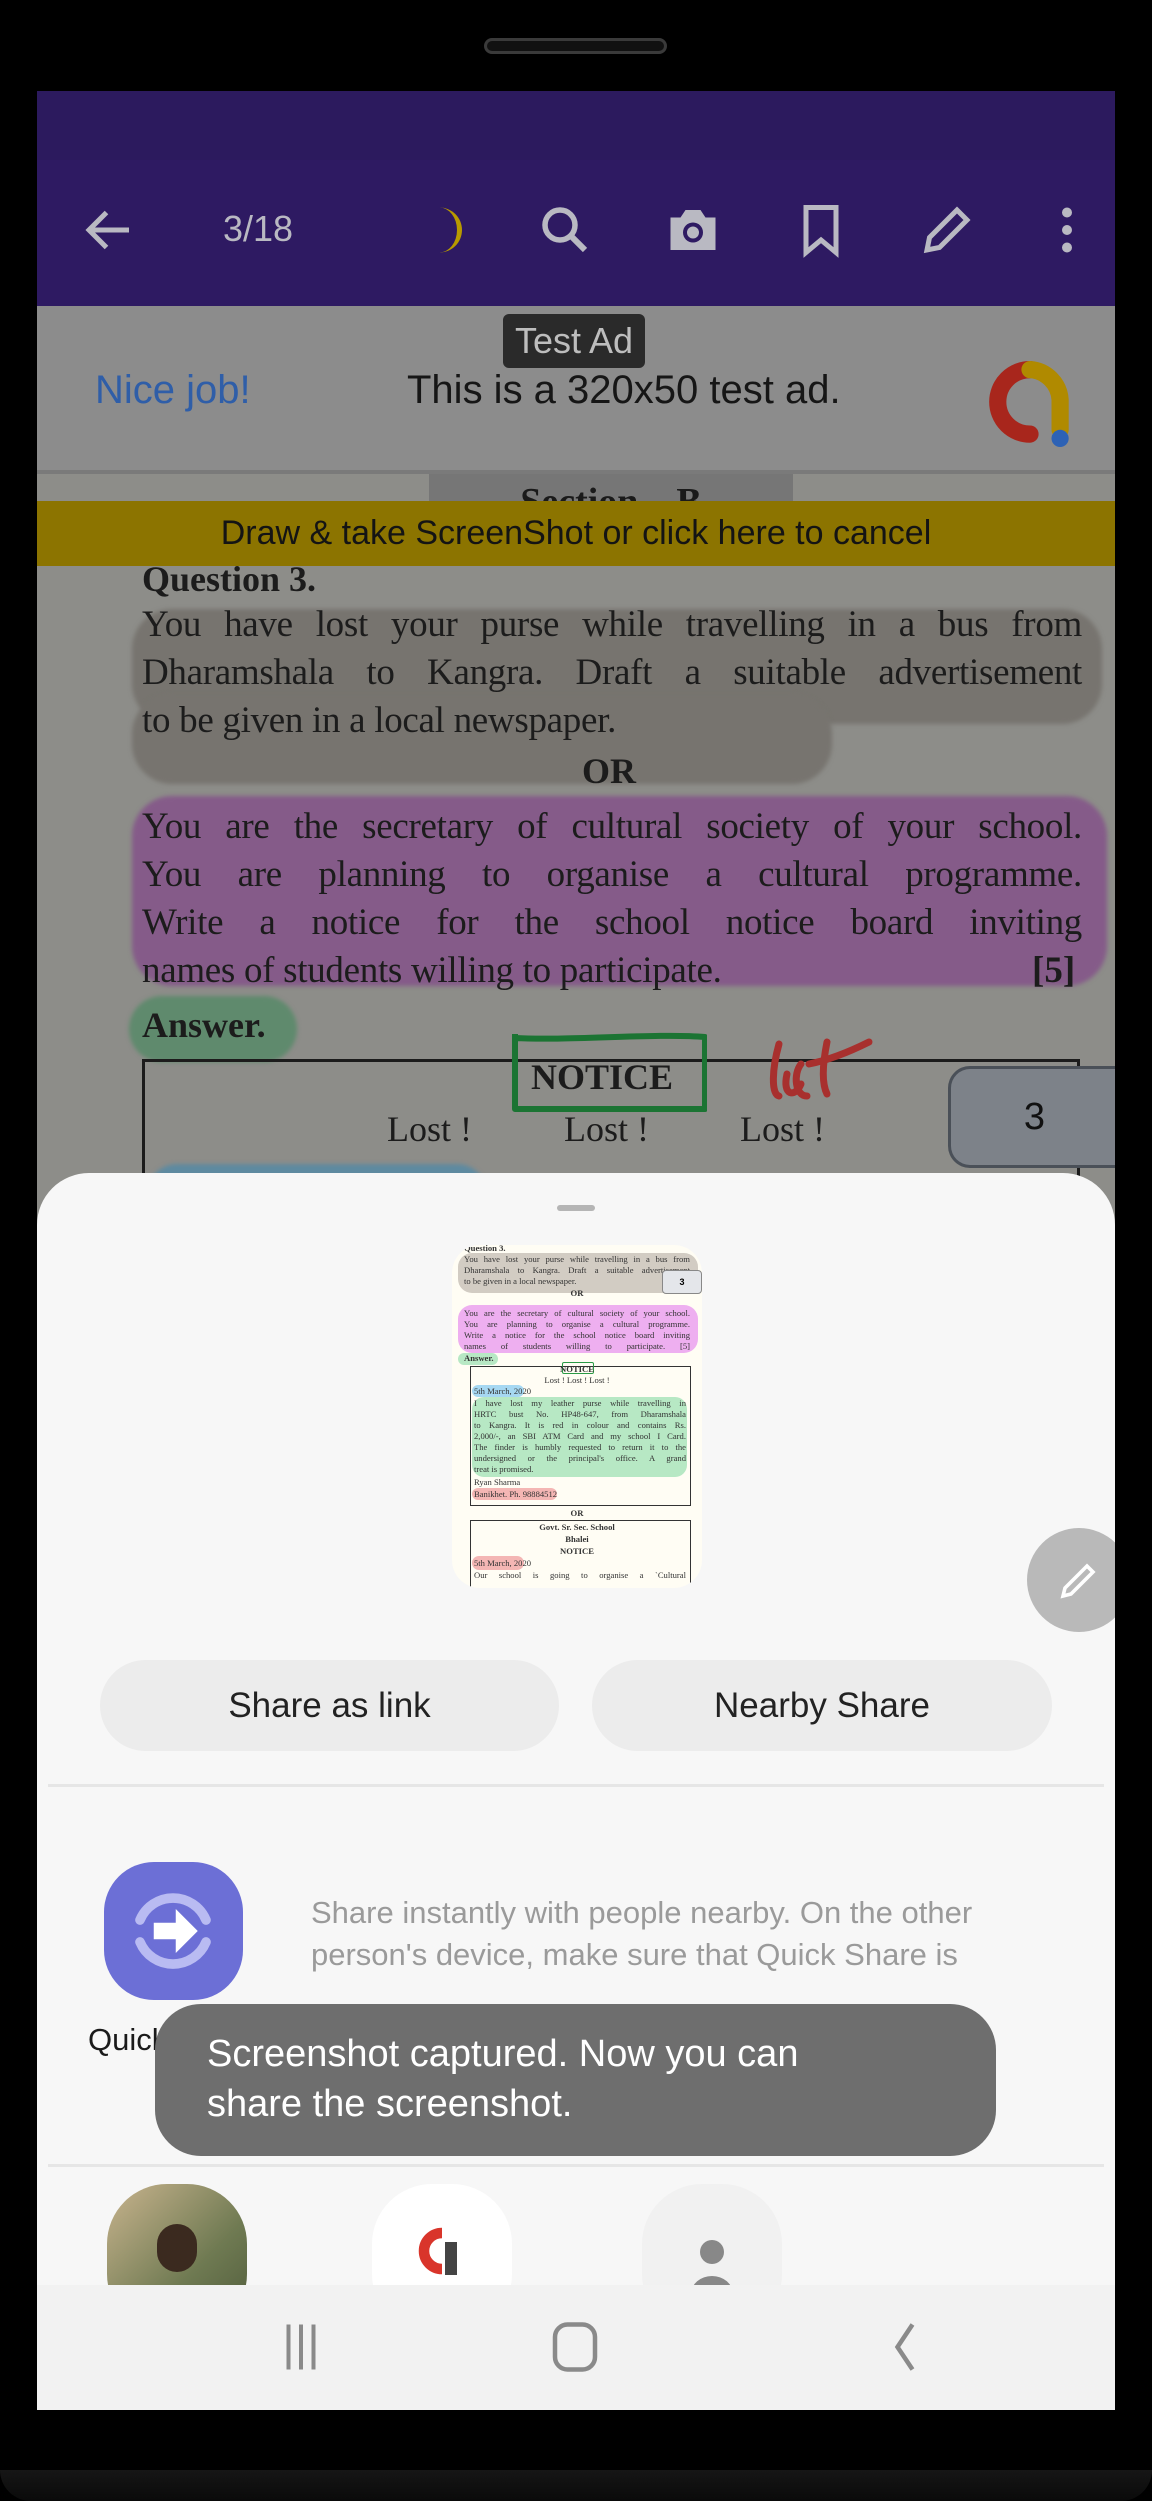 Image resolution: width=1152 pixels, height=2501 pixels. I want to click on edit-screenshot-button, so click(1071, 1580).